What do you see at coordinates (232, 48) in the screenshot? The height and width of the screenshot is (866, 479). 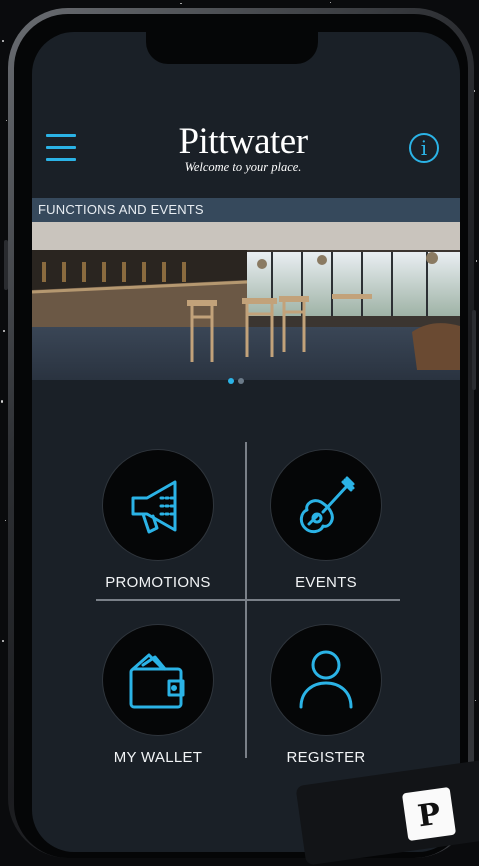 I see `phone-notch` at bounding box center [232, 48].